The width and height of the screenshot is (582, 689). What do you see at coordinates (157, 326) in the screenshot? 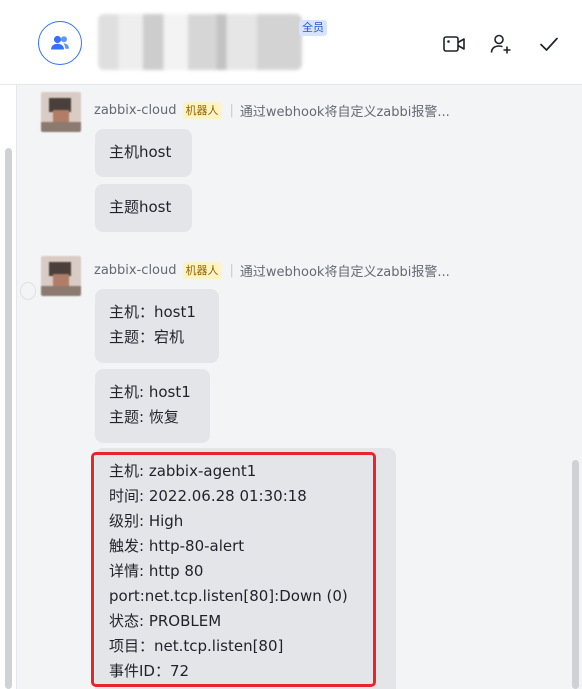
I see `message-bubble: 主机：host1 主题：宕机` at bounding box center [157, 326].